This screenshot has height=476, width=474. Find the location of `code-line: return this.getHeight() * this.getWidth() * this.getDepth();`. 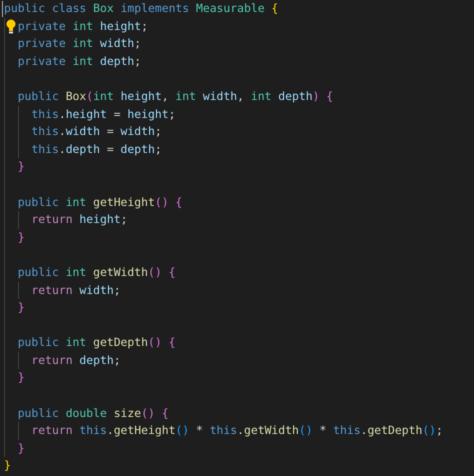

code-line: return this.getHeight() * this.getWidth() * this.getDepth(); is located at coordinates (237, 431).